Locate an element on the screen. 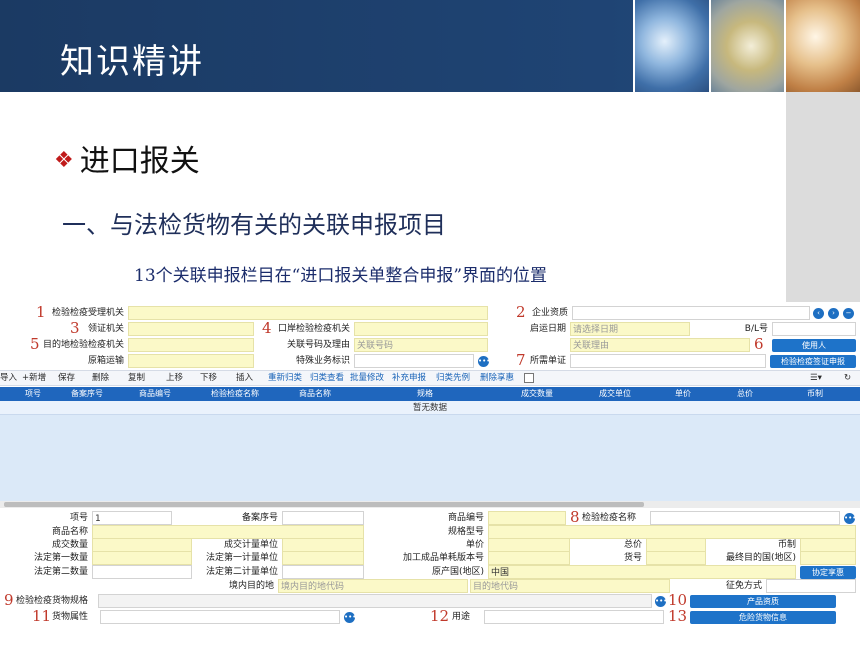  related-no-reason-label: 关联号码及理由 is located at coordinates (318, 345).